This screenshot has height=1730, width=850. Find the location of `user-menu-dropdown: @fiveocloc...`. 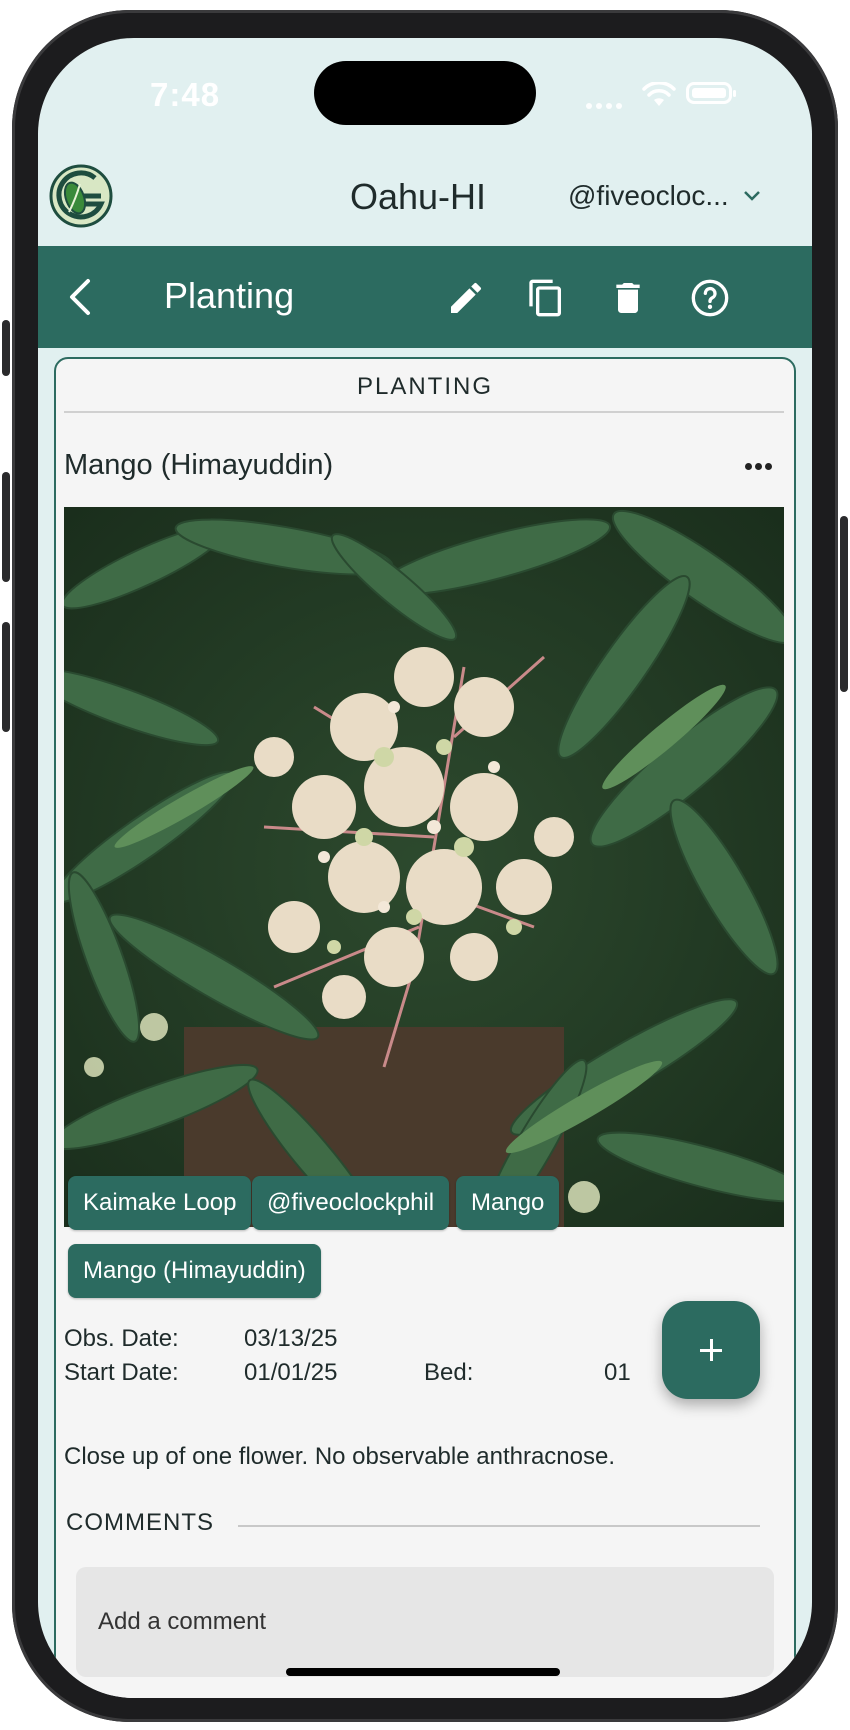

user-menu-dropdown: @fiveocloc... is located at coordinates (664, 196).